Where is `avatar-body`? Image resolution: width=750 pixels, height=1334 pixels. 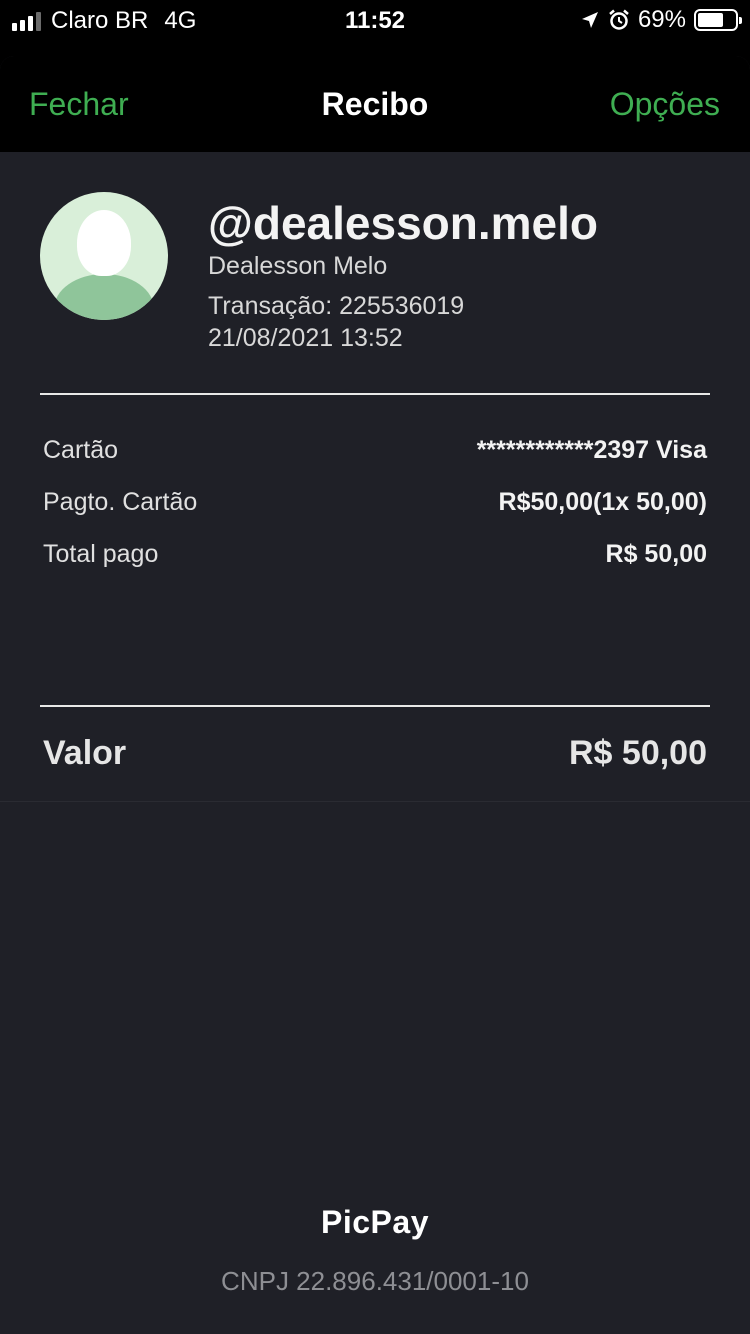
avatar-body is located at coordinates (104, 297).